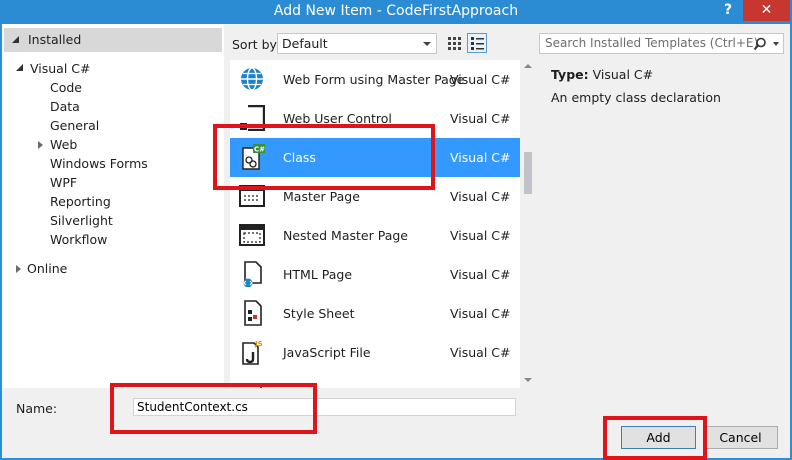 Image resolution: width=792 pixels, height=460 pixels. What do you see at coordinates (375, 352) in the screenshot?
I see `template-row-javascript-file: JS JavaScript File Visual C#` at bounding box center [375, 352].